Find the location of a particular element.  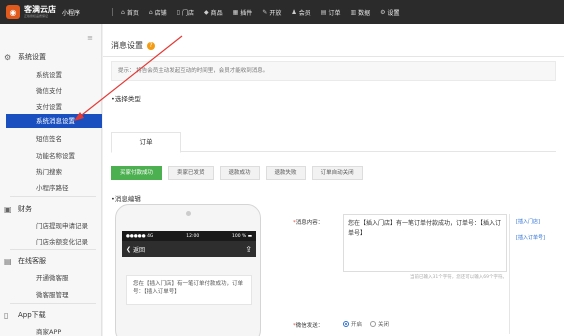

sidebar-group-label: 在线客服 is located at coordinates (32, 261).